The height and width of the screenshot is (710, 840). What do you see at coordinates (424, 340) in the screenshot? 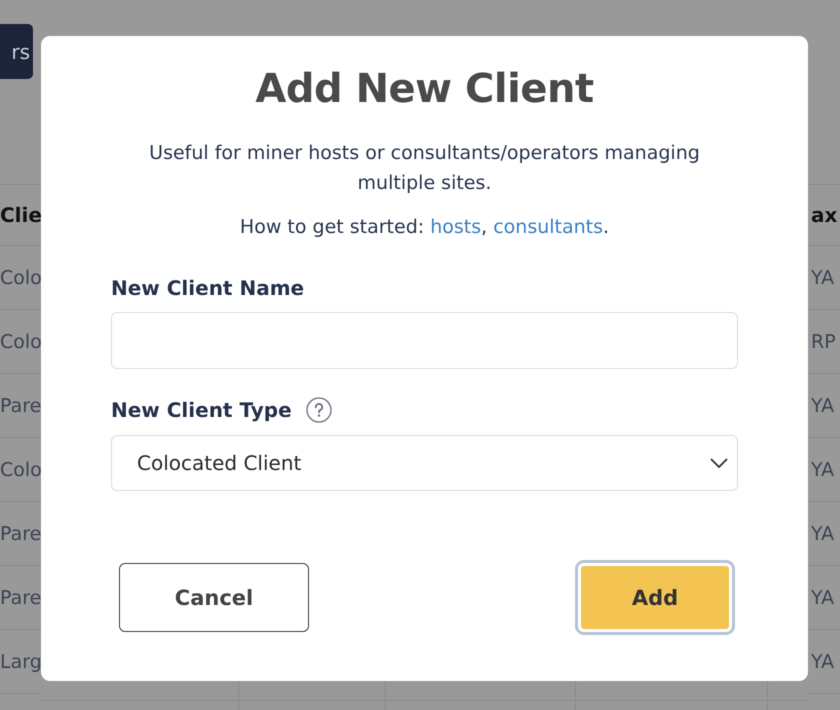
I see `input-field` at bounding box center [424, 340].